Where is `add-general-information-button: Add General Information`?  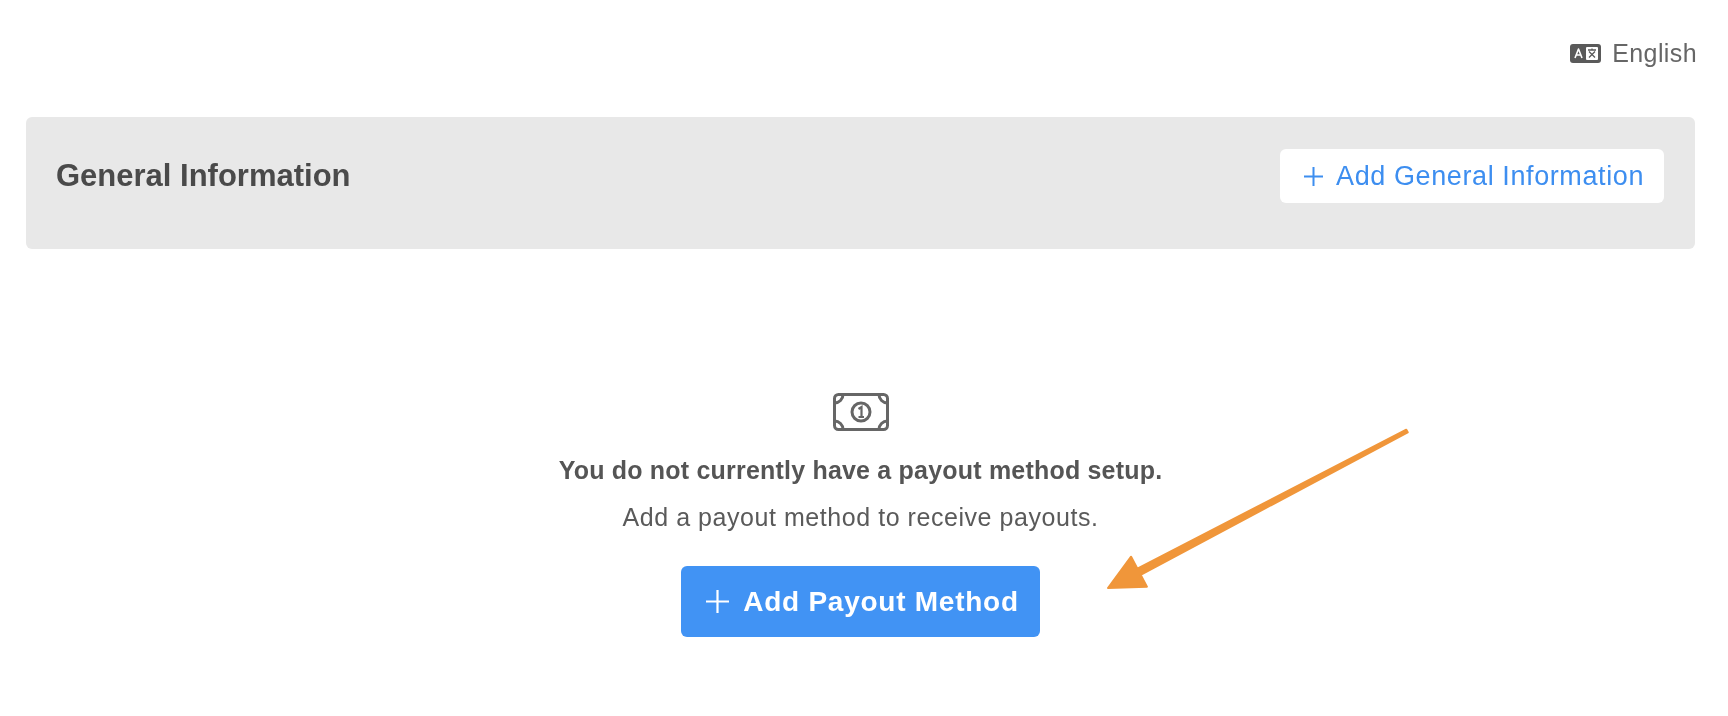 add-general-information-button: Add General Information is located at coordinates (1472, 176).